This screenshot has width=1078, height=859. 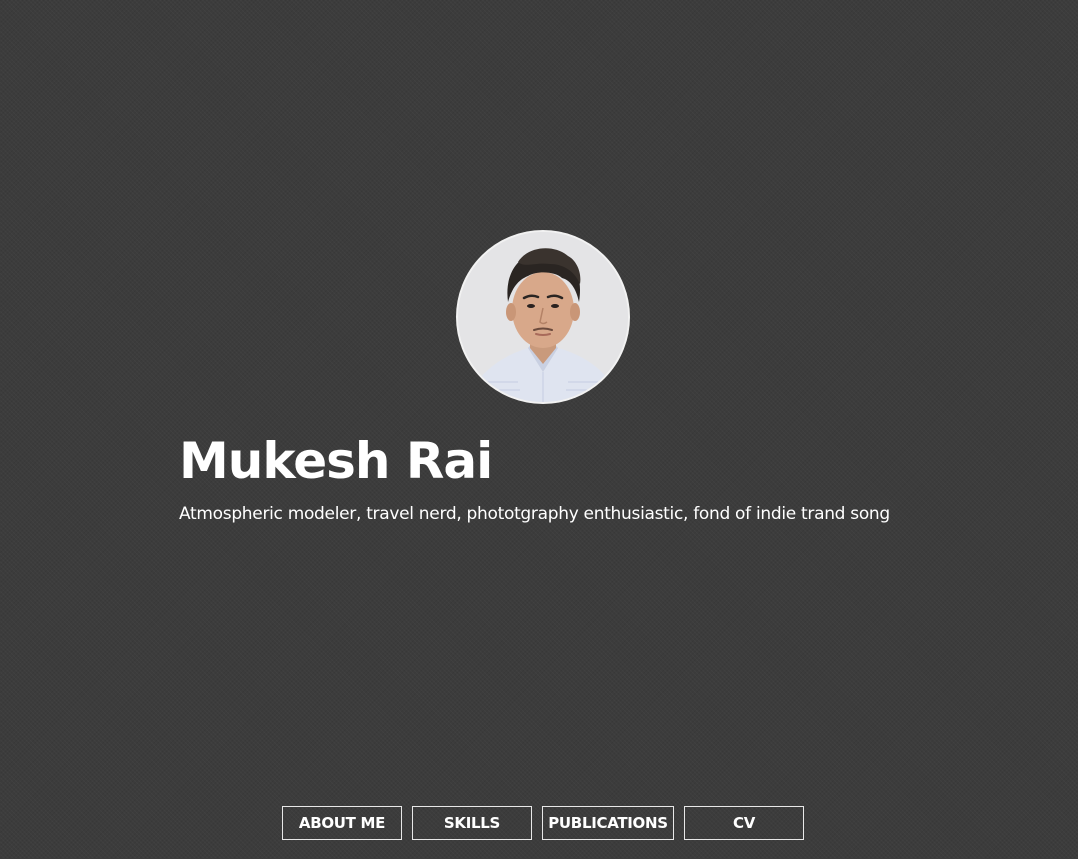 I want to click on about-me-button: ABOUT ME, so click(x=342, y=823).